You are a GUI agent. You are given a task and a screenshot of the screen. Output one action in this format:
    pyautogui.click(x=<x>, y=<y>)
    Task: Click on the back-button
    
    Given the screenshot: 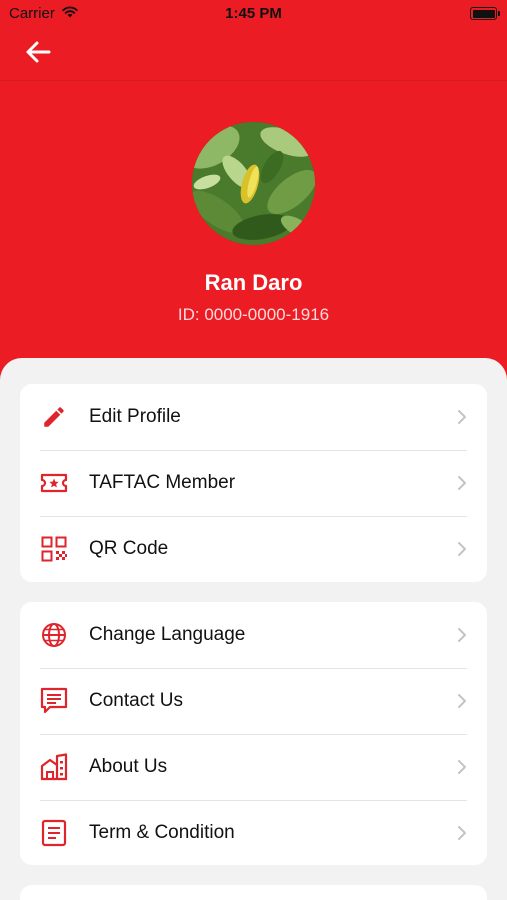 What is the action you would take?
    pyautogui.click(x=38, y=52)
    